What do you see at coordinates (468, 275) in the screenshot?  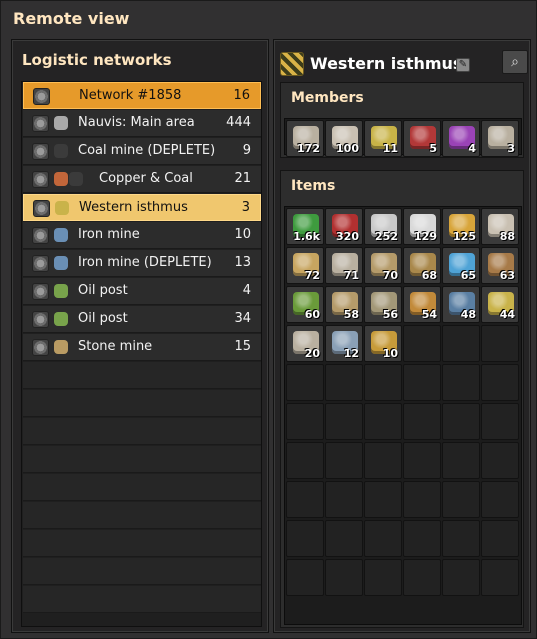 I see `item-count: 65` at bounding box center [468, 275].